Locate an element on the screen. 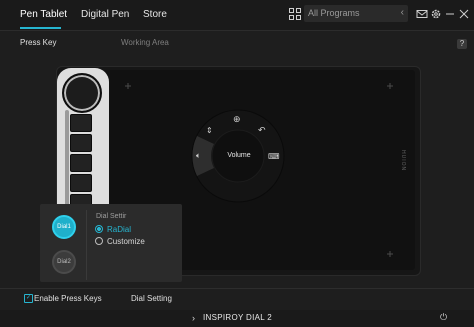 The image size is (474, 327). working-area-label: Working Area is located at coordinates (145, 42).